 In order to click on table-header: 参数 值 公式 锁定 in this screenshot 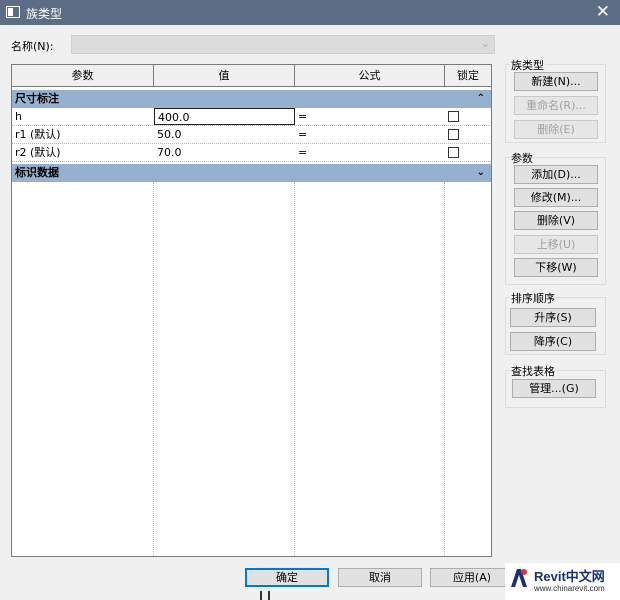, I will do `click(251, 76)`.